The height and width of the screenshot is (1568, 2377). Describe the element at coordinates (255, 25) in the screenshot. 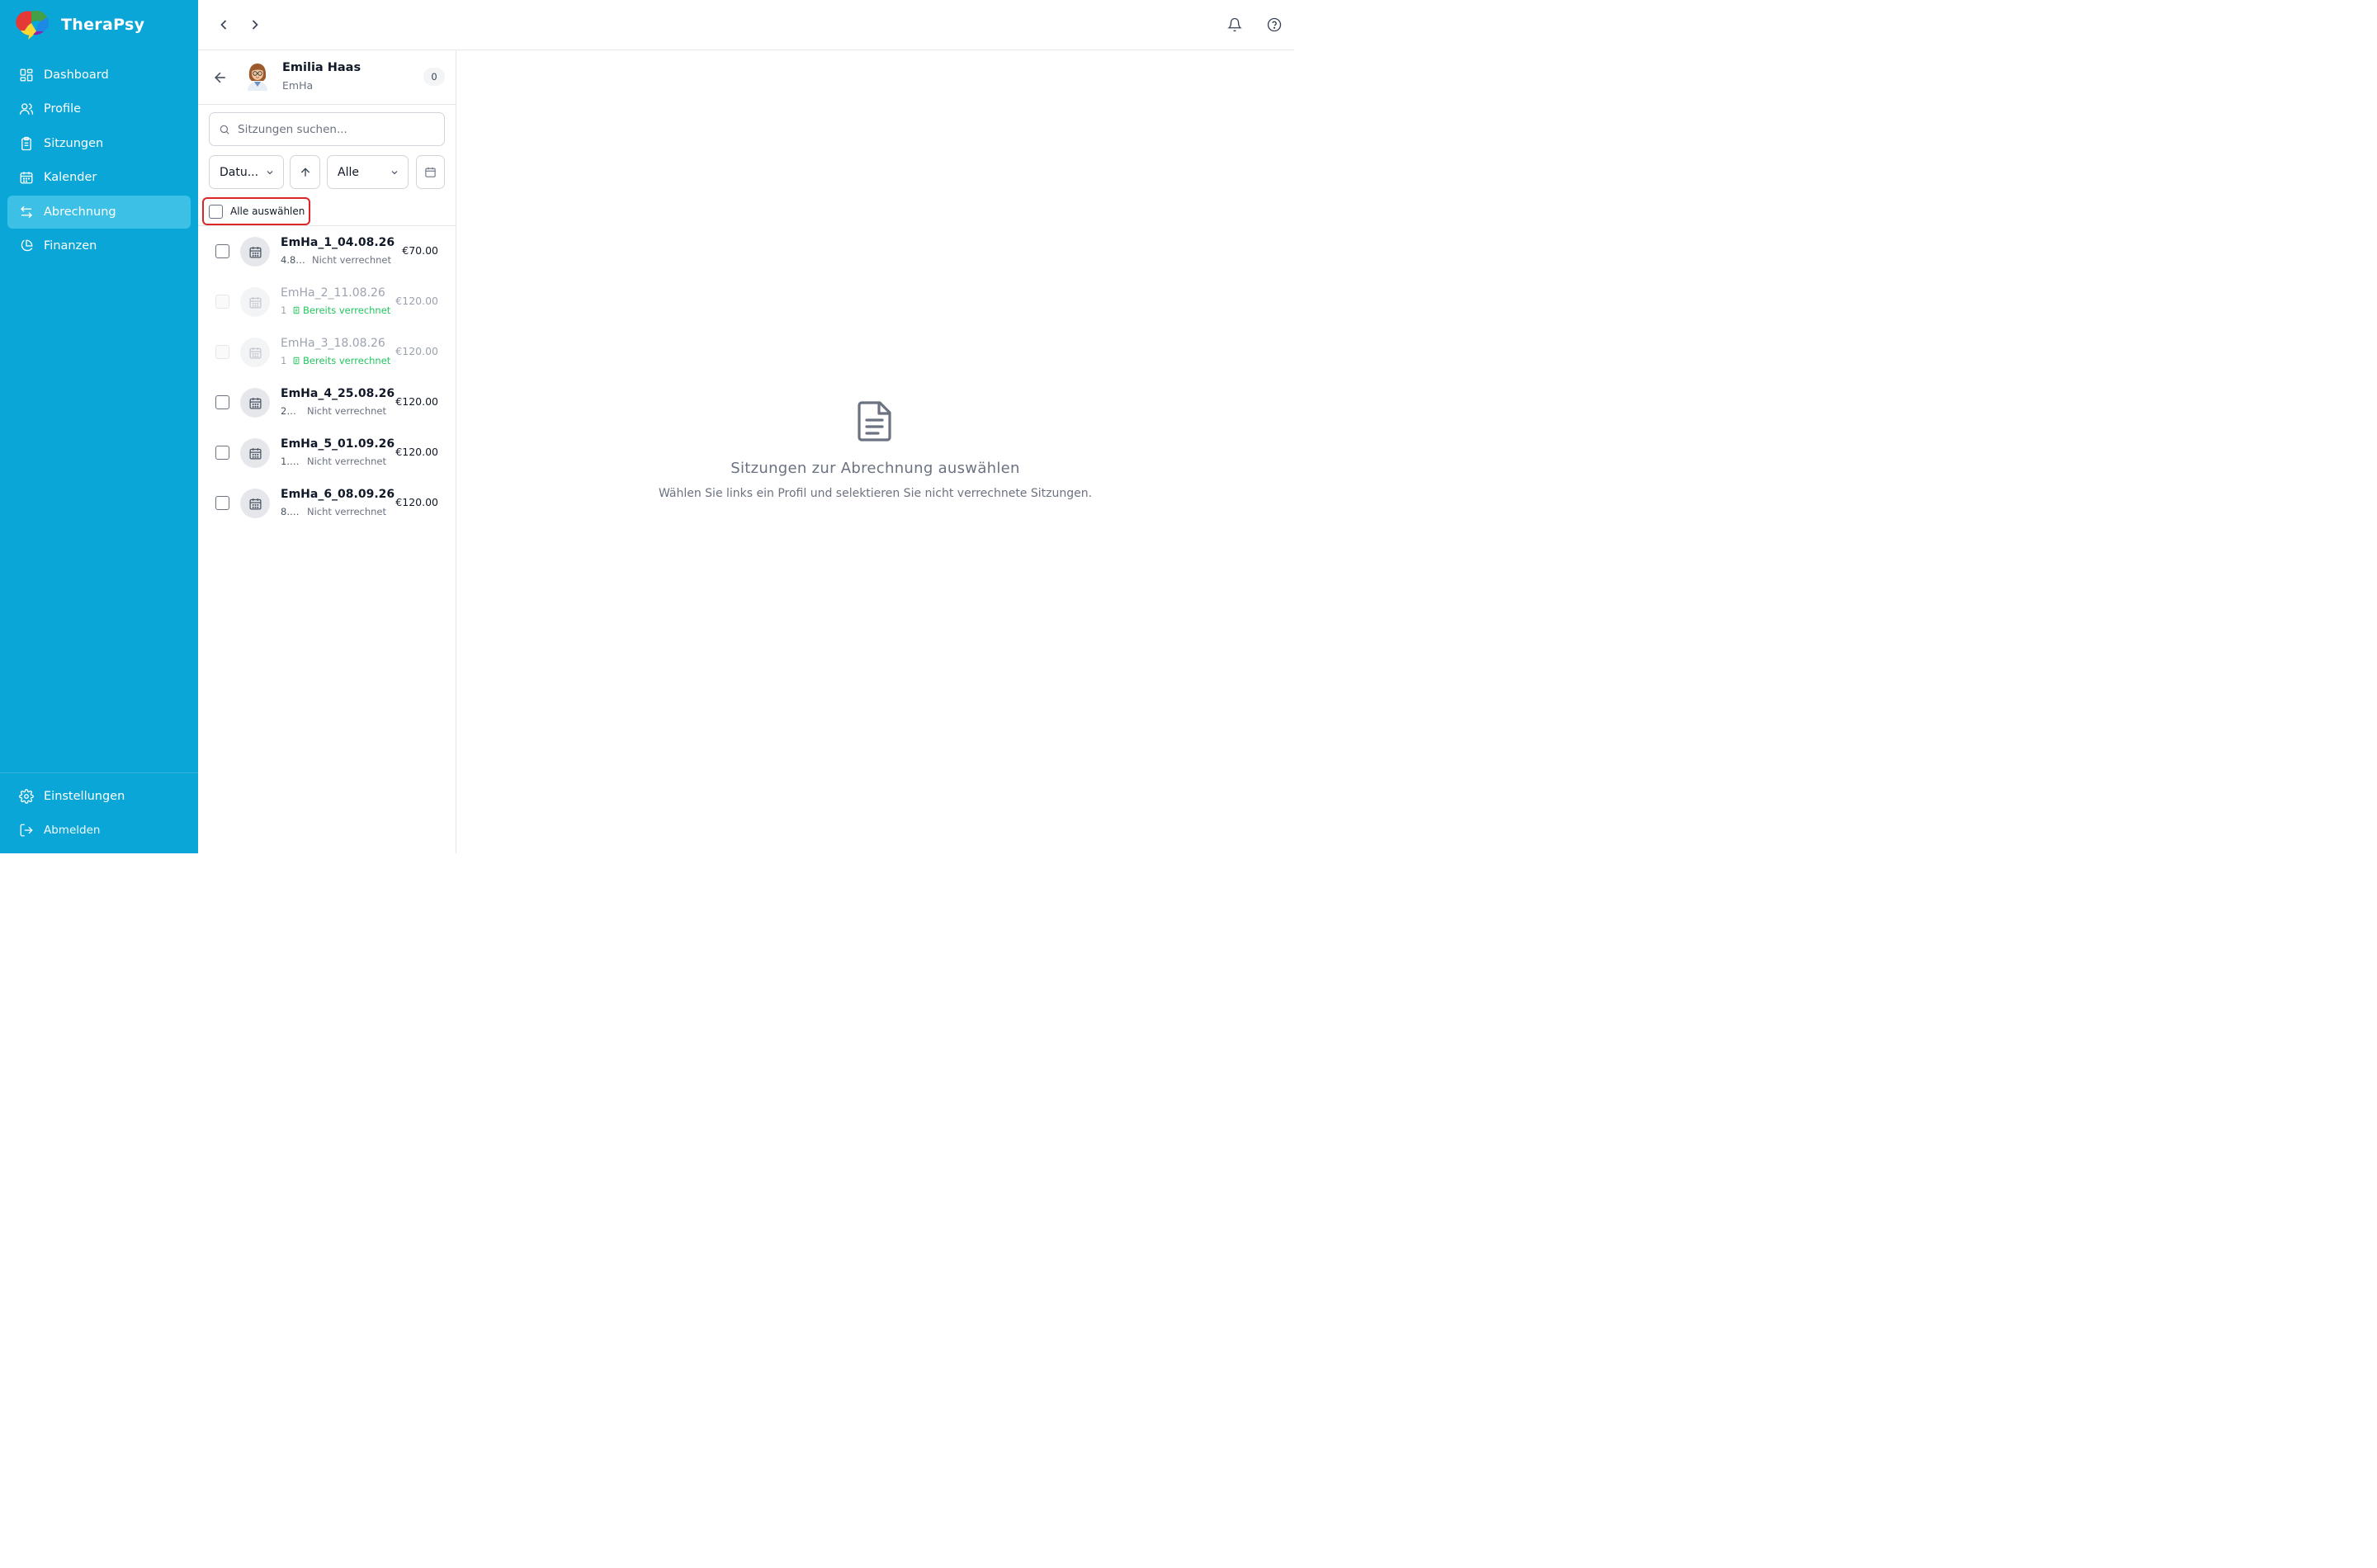

I see `chevron-right-icon` at that location.